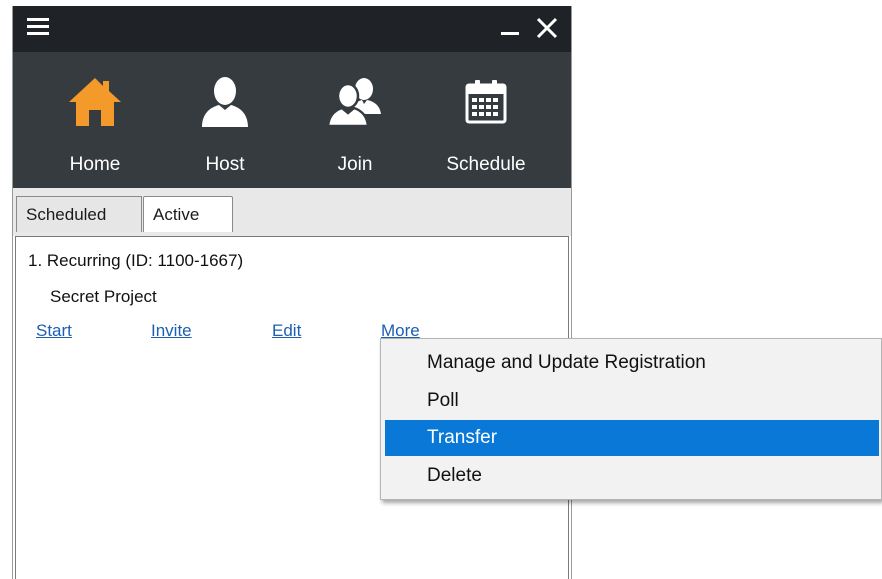  I want to click on close-icon, so click(547, 28).